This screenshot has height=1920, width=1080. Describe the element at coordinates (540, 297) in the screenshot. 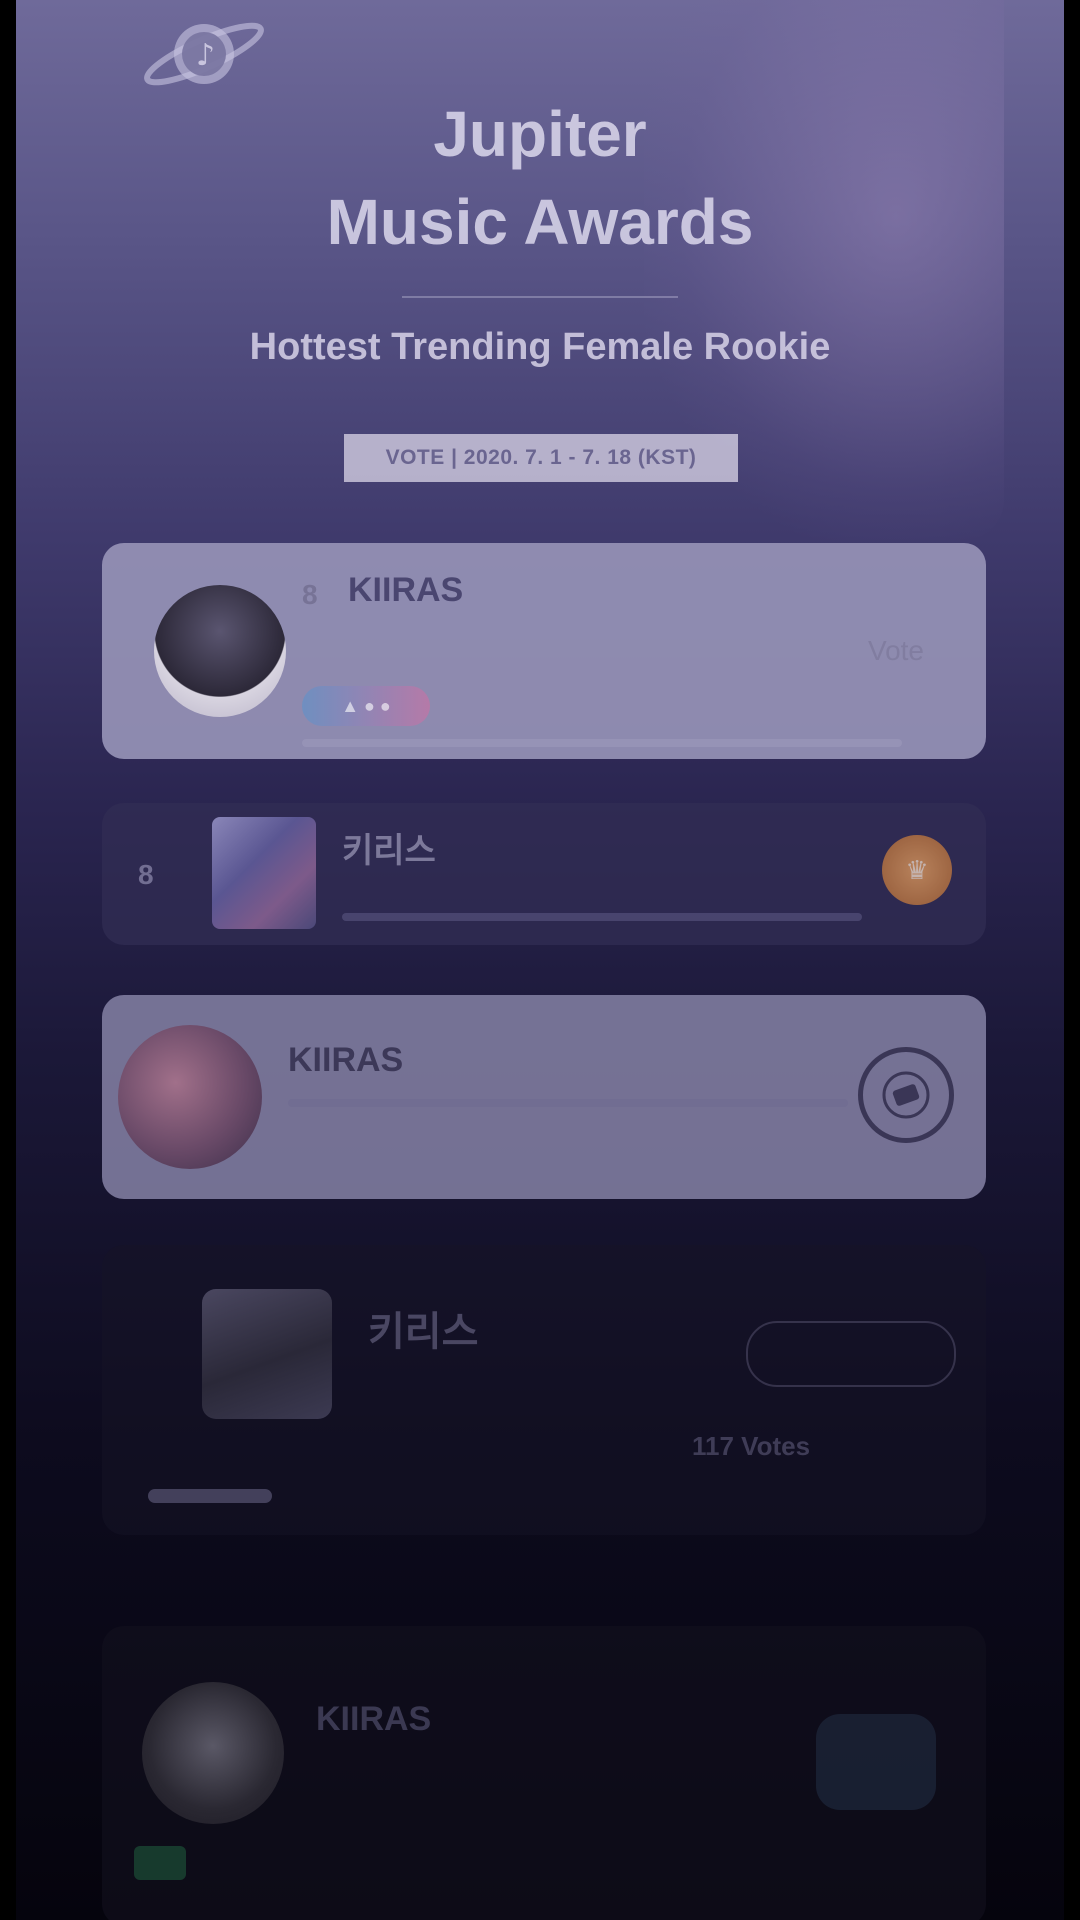

I see `title-divider` at that location.